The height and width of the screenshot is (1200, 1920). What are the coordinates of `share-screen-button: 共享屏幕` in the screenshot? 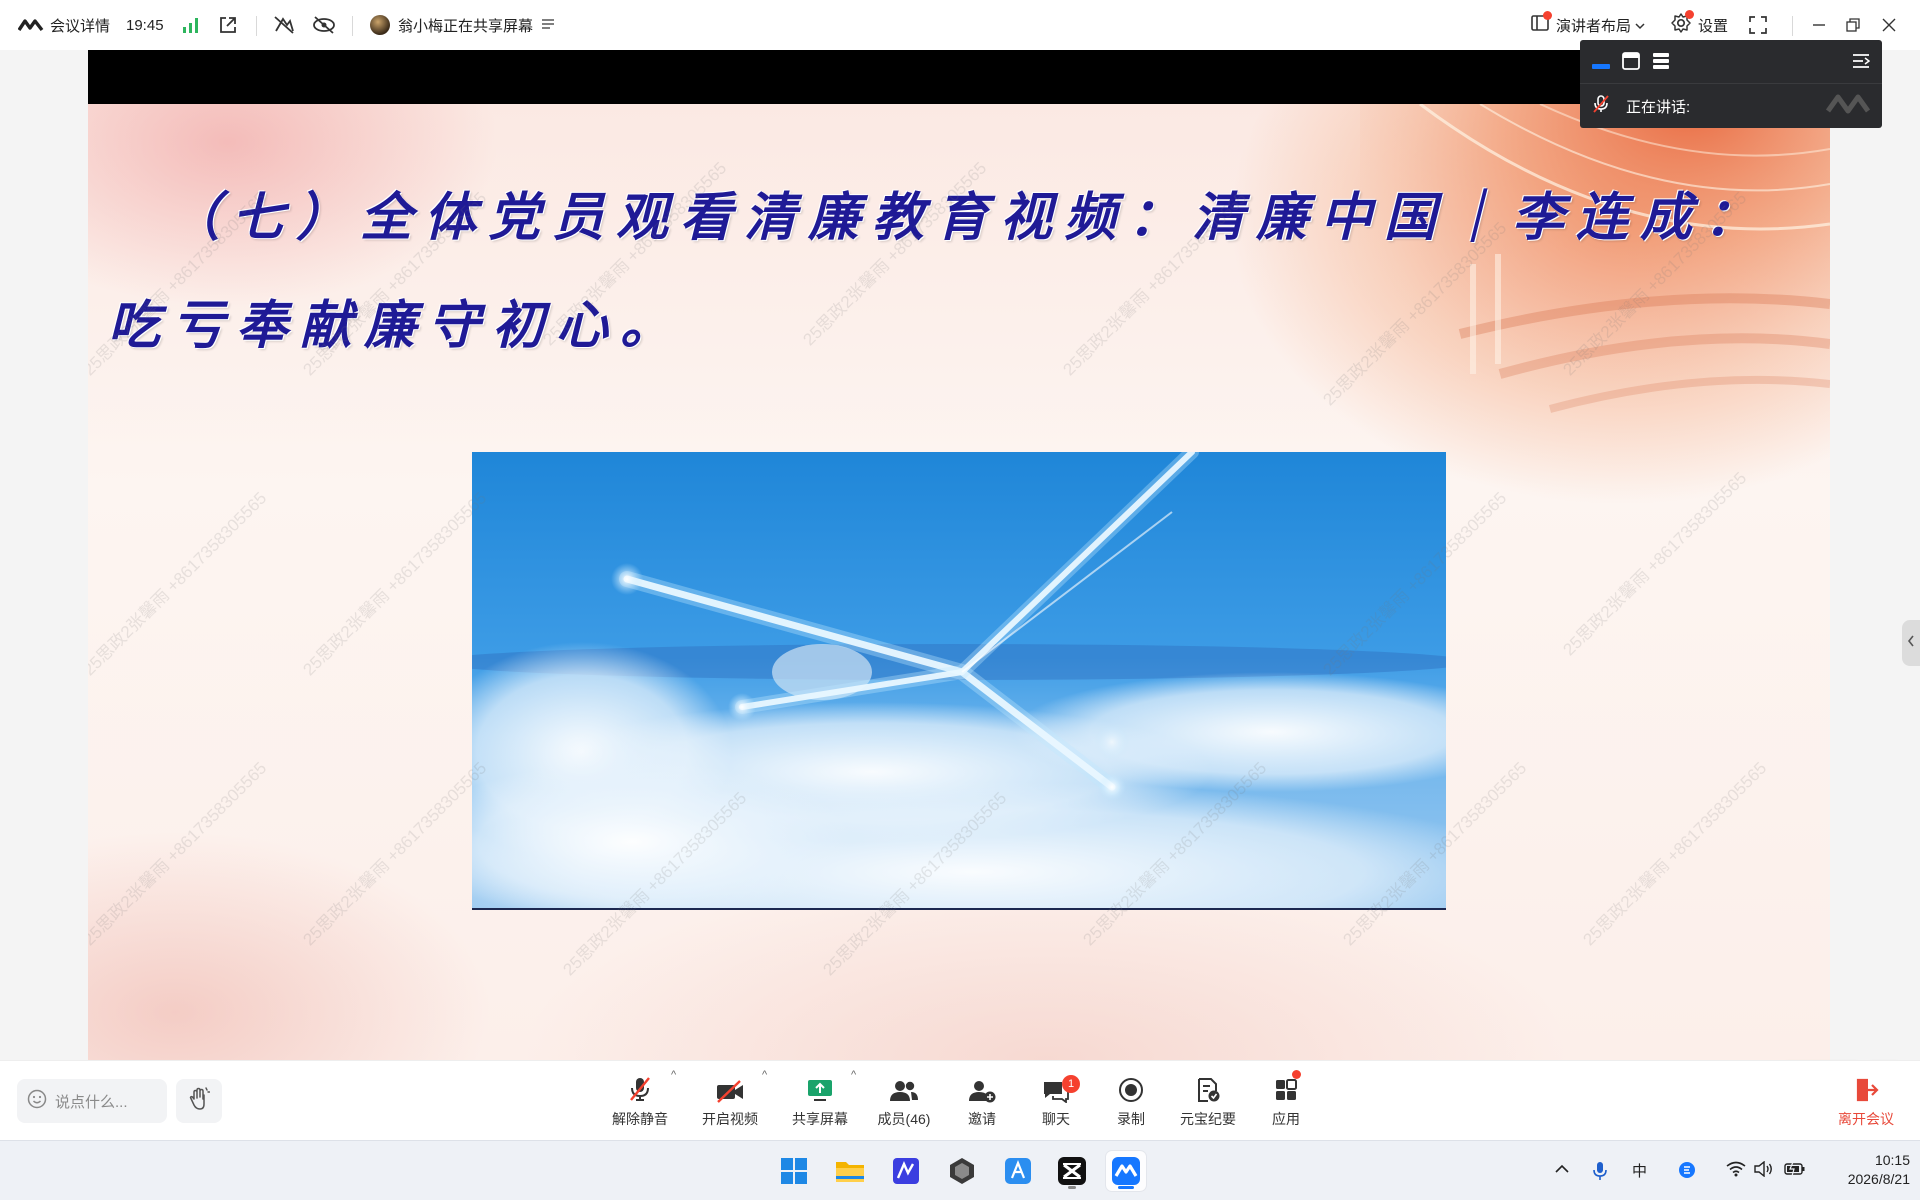 It's located at (820, 1103).